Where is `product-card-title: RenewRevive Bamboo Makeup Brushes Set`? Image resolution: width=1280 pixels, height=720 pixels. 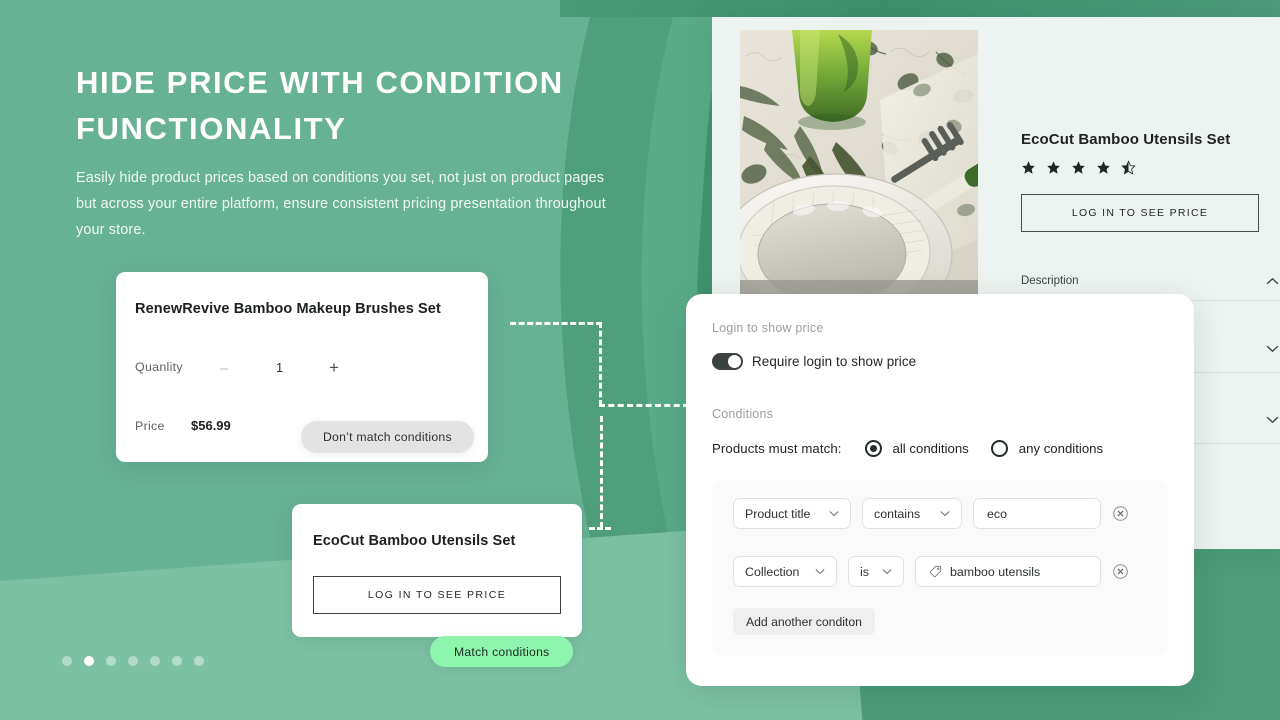
product-card-title: RenewRevive Bamboo Makeup Brushes Set is located at coordinates (288, 309).